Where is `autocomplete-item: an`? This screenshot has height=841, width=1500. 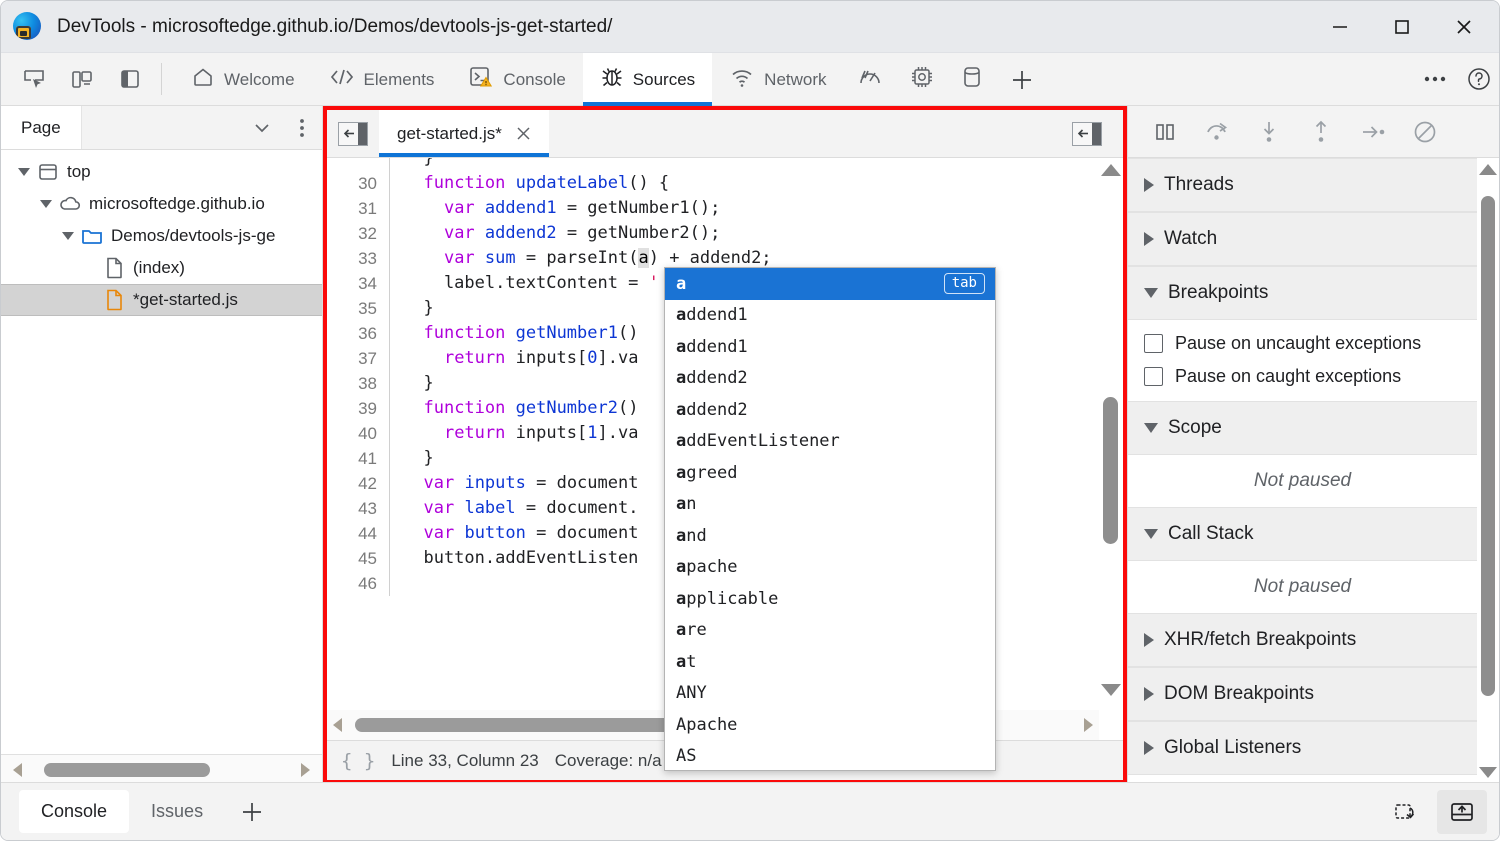
autocomplete-item: an is located at coordinates (830, 505).